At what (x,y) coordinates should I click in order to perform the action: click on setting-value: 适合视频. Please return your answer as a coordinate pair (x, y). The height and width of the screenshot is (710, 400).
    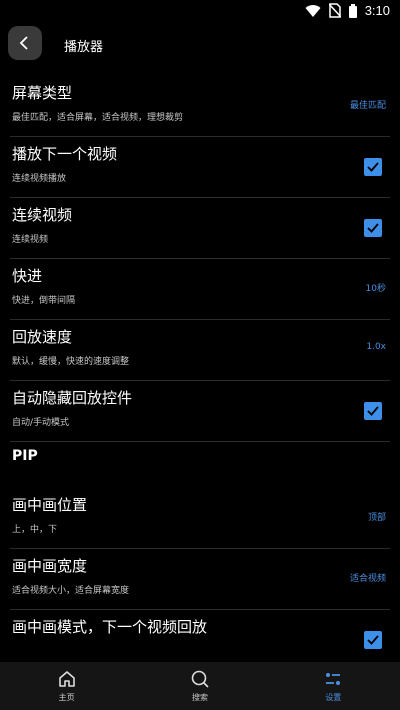
    Looking at the image, I should click on (367, 579).